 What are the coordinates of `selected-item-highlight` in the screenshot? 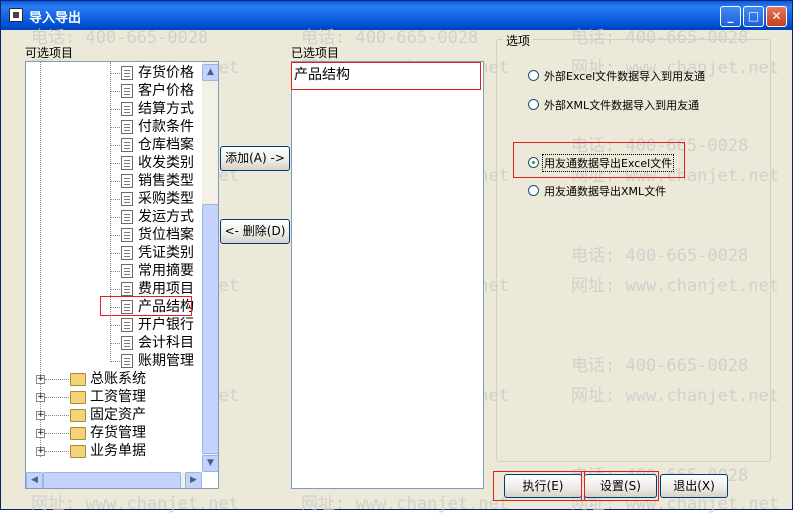 It's located at (146, 306).